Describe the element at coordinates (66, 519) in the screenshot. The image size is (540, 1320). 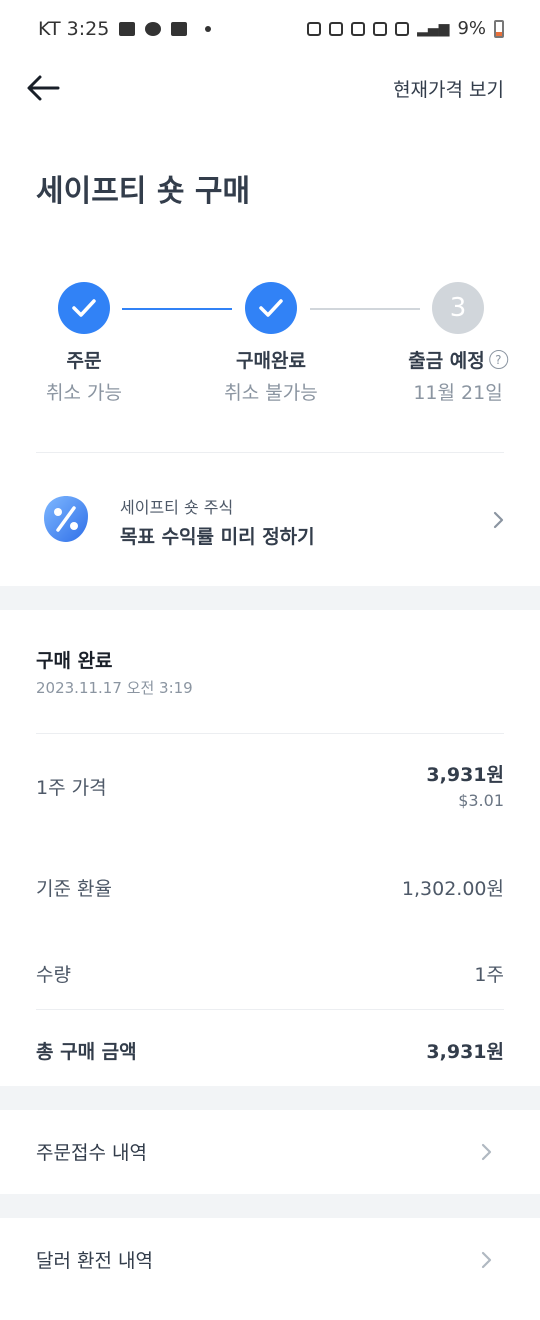
I see `percent-badge-icon` at that location.